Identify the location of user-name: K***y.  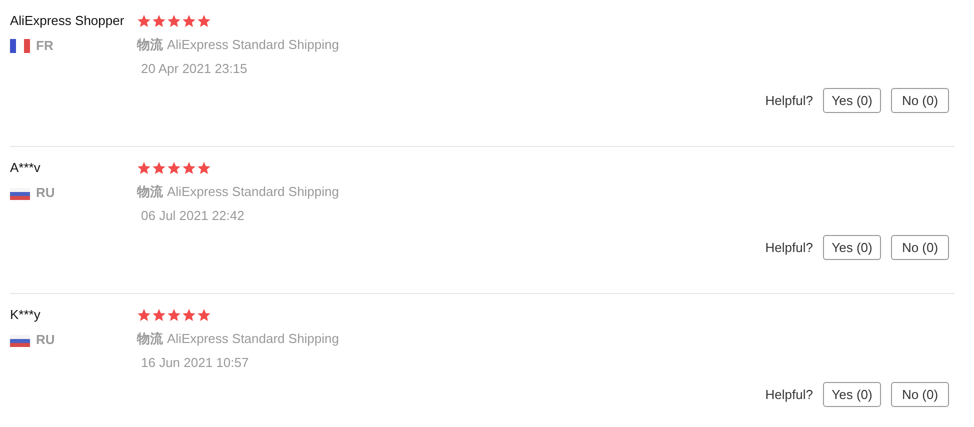
(26, 315).